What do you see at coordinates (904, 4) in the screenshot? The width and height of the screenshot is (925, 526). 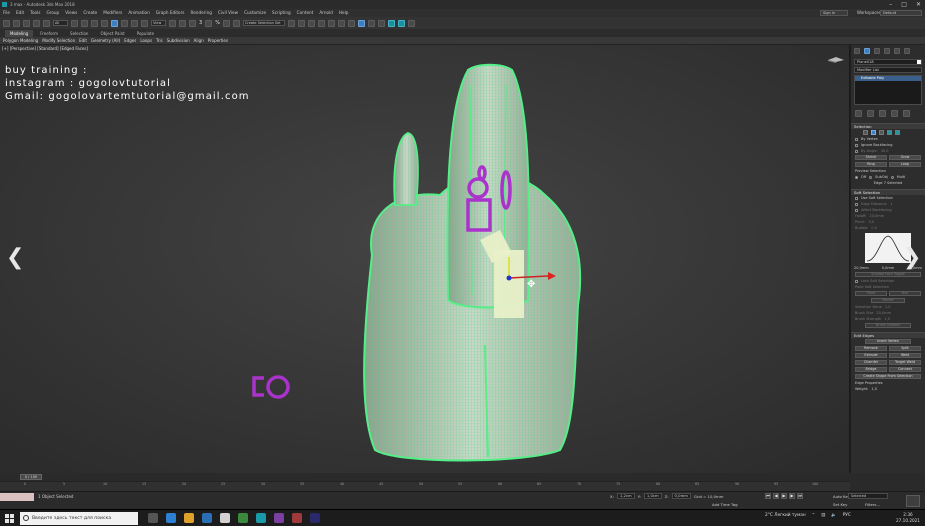 I see `maximize-icon: □` at bounding box center [904, 4].